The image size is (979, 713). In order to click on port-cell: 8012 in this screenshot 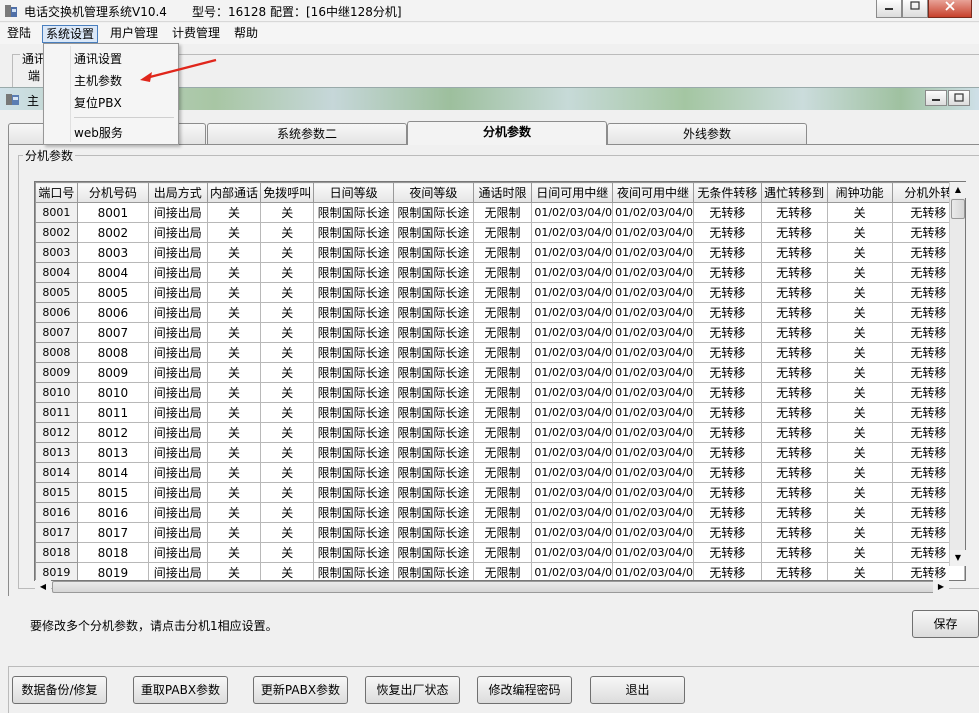, I will do `click(56, 432)`.